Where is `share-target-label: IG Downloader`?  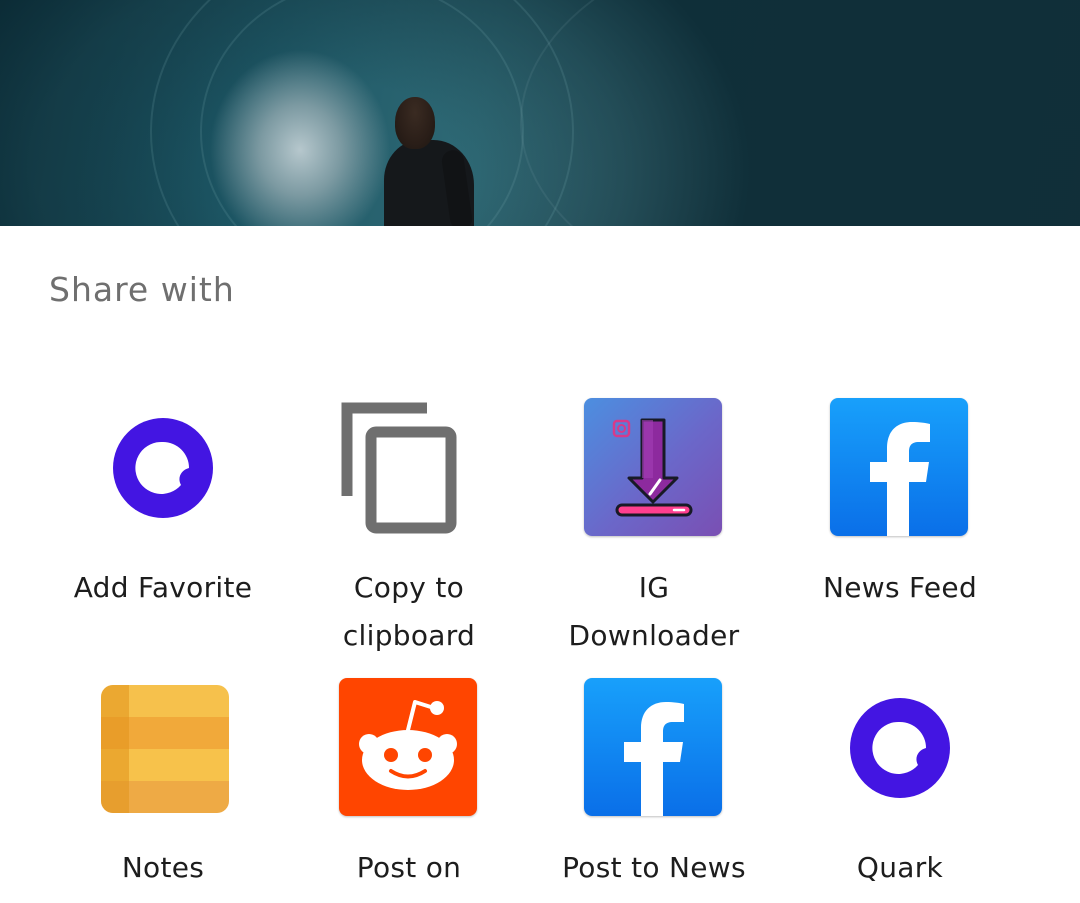
share-target-label: IG Downloader is located at coordinates (654, 611).